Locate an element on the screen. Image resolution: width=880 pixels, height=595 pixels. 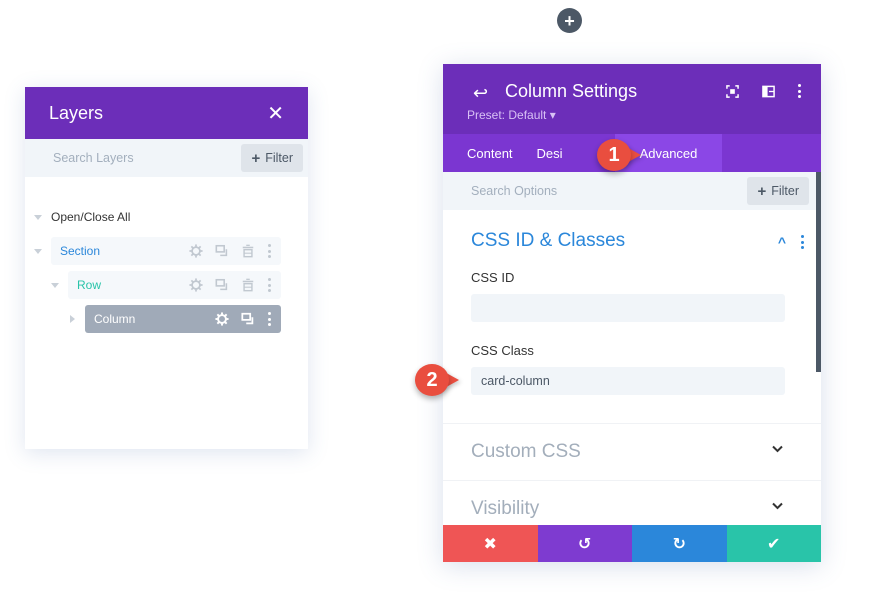
close-icon: ✕ is located at coordinates (275, 113).